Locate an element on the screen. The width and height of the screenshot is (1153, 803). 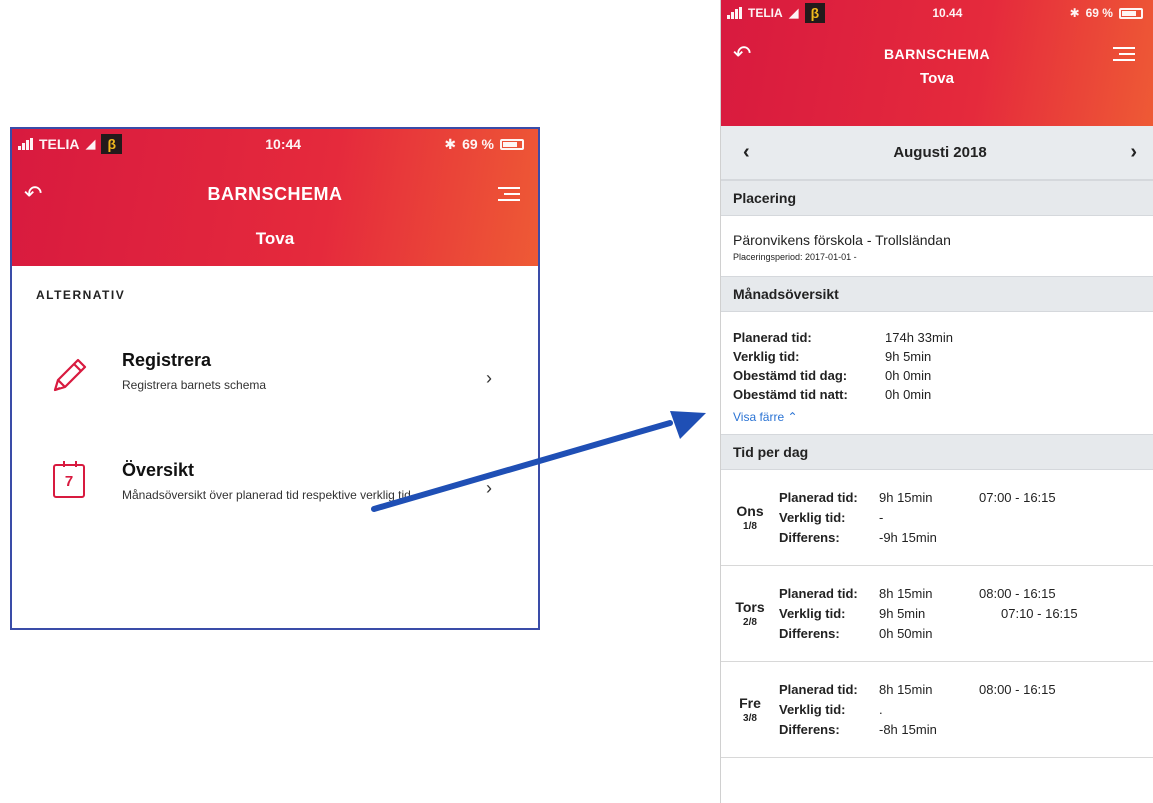
day-name: Fre is located at coordinates (750, 703).